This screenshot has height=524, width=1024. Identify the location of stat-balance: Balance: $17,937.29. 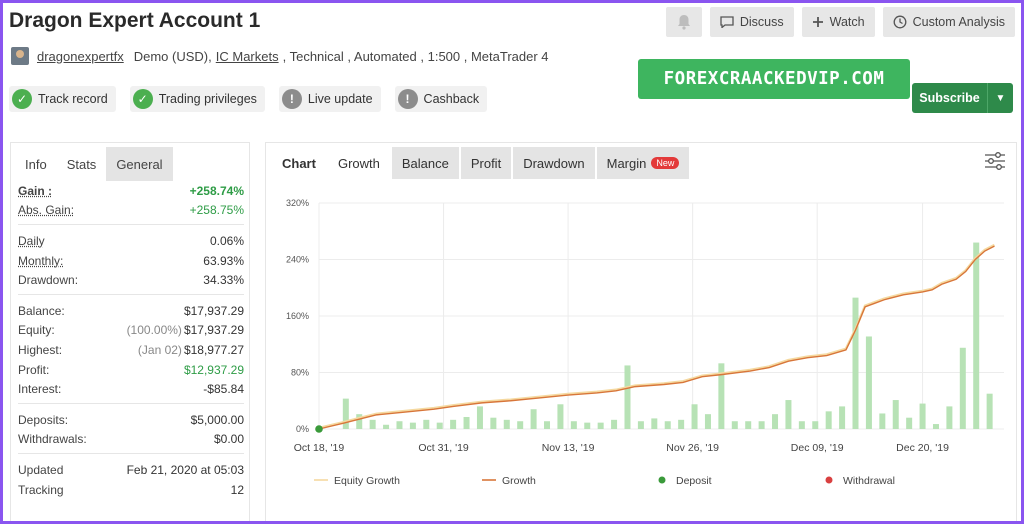
(131, 311).